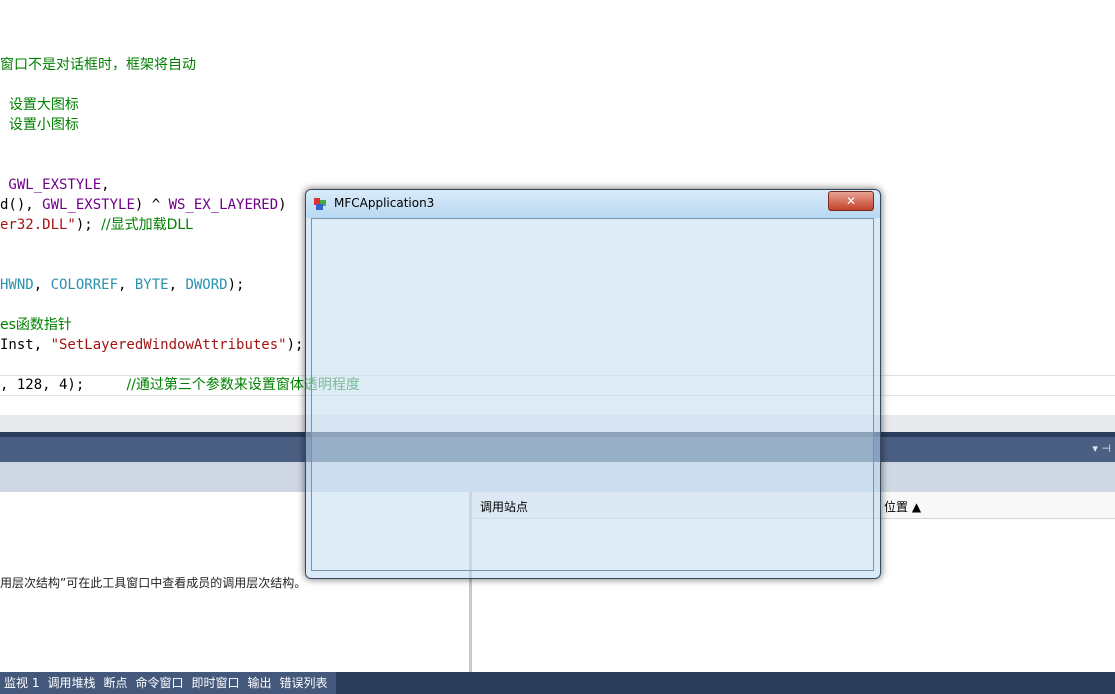 This screenshot has width=1115, height=694. I want to click on code-line: Inst, "SetLayeredWindowAttributes");, so click(151, 345).